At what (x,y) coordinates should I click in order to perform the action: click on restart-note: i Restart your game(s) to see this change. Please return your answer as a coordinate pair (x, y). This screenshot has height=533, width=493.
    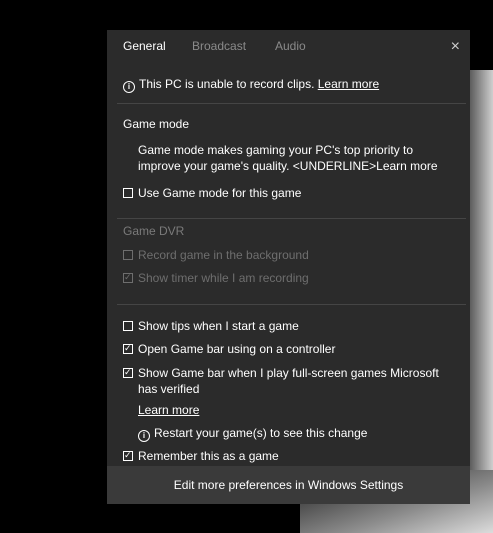
    Looking at the image, I should click on (252, 434).